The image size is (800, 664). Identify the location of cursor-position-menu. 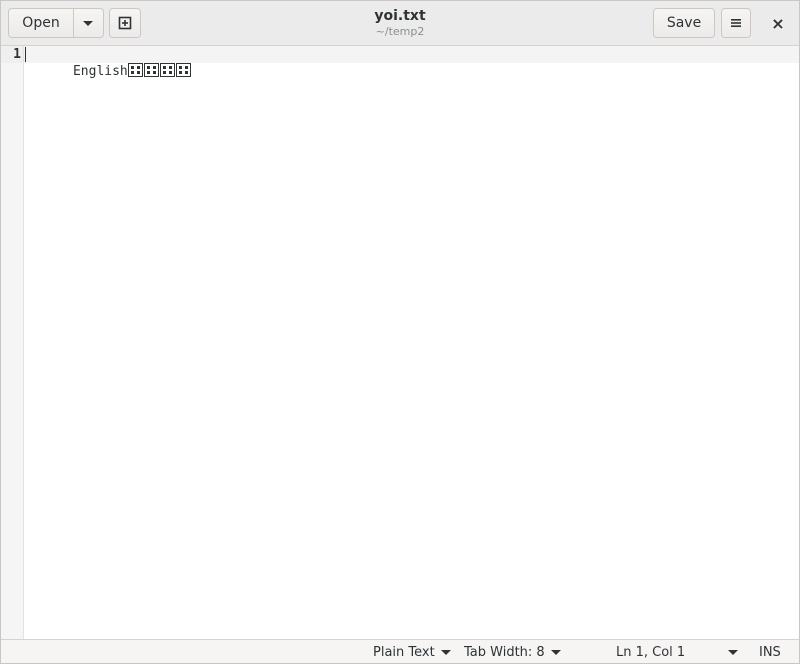
(730, 651).